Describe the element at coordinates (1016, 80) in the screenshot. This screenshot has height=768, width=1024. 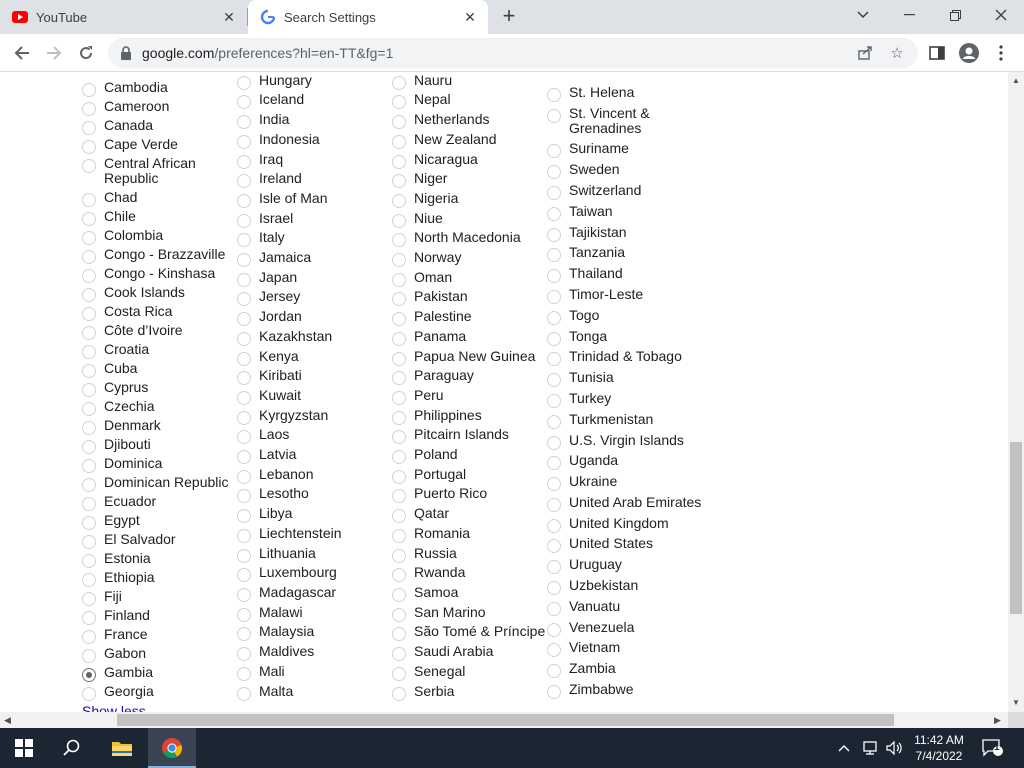
I see `scroll-up-arrow-icon: ▲` at that location.